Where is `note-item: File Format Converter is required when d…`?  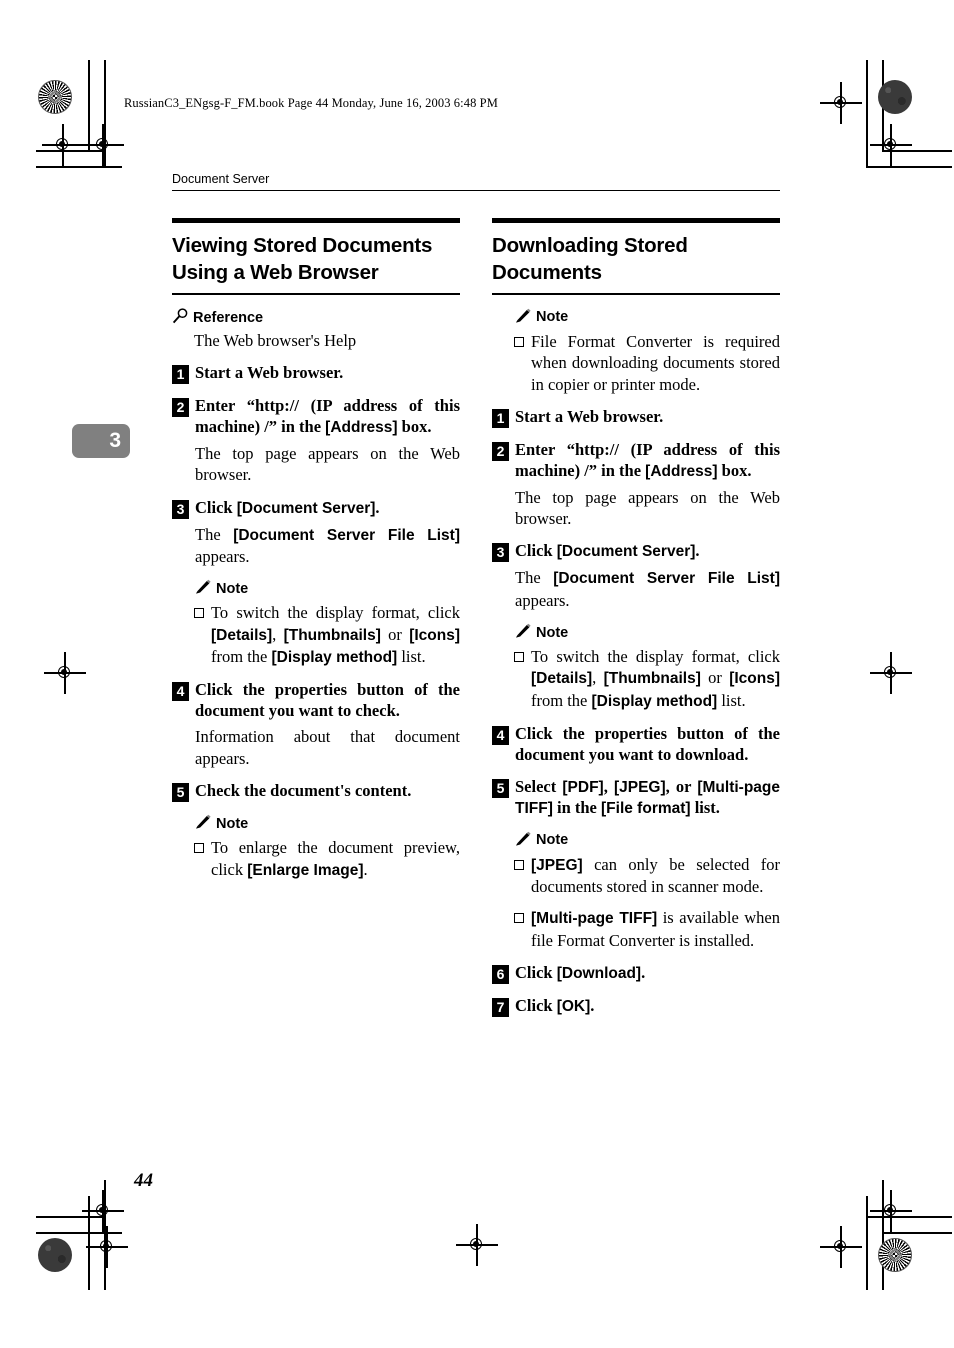
note-item: File Format Converter is required when d… is located at coordinates (647, 363).